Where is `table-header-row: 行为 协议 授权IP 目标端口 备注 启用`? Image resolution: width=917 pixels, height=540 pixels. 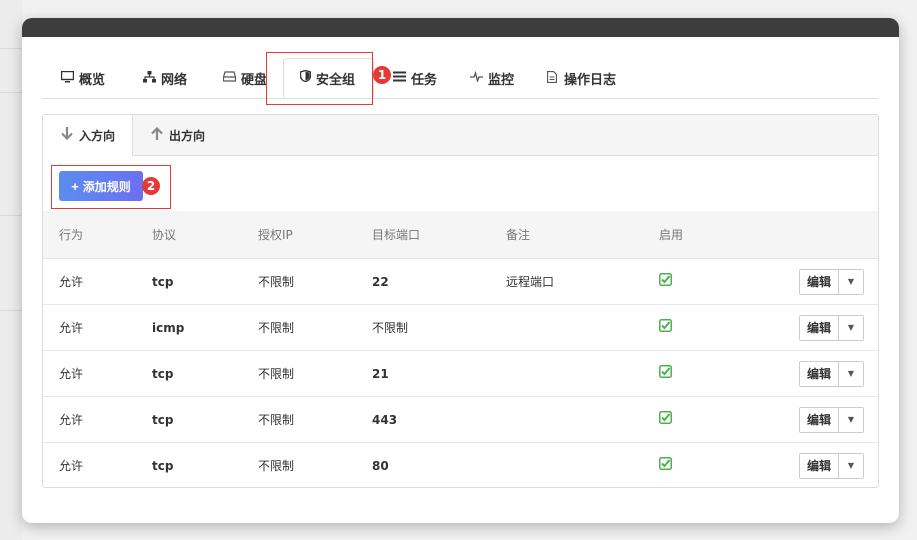 table-header-row: 行为 协议 授权IP 目标端口 备注 启用 is located at coordinates (460, 235).